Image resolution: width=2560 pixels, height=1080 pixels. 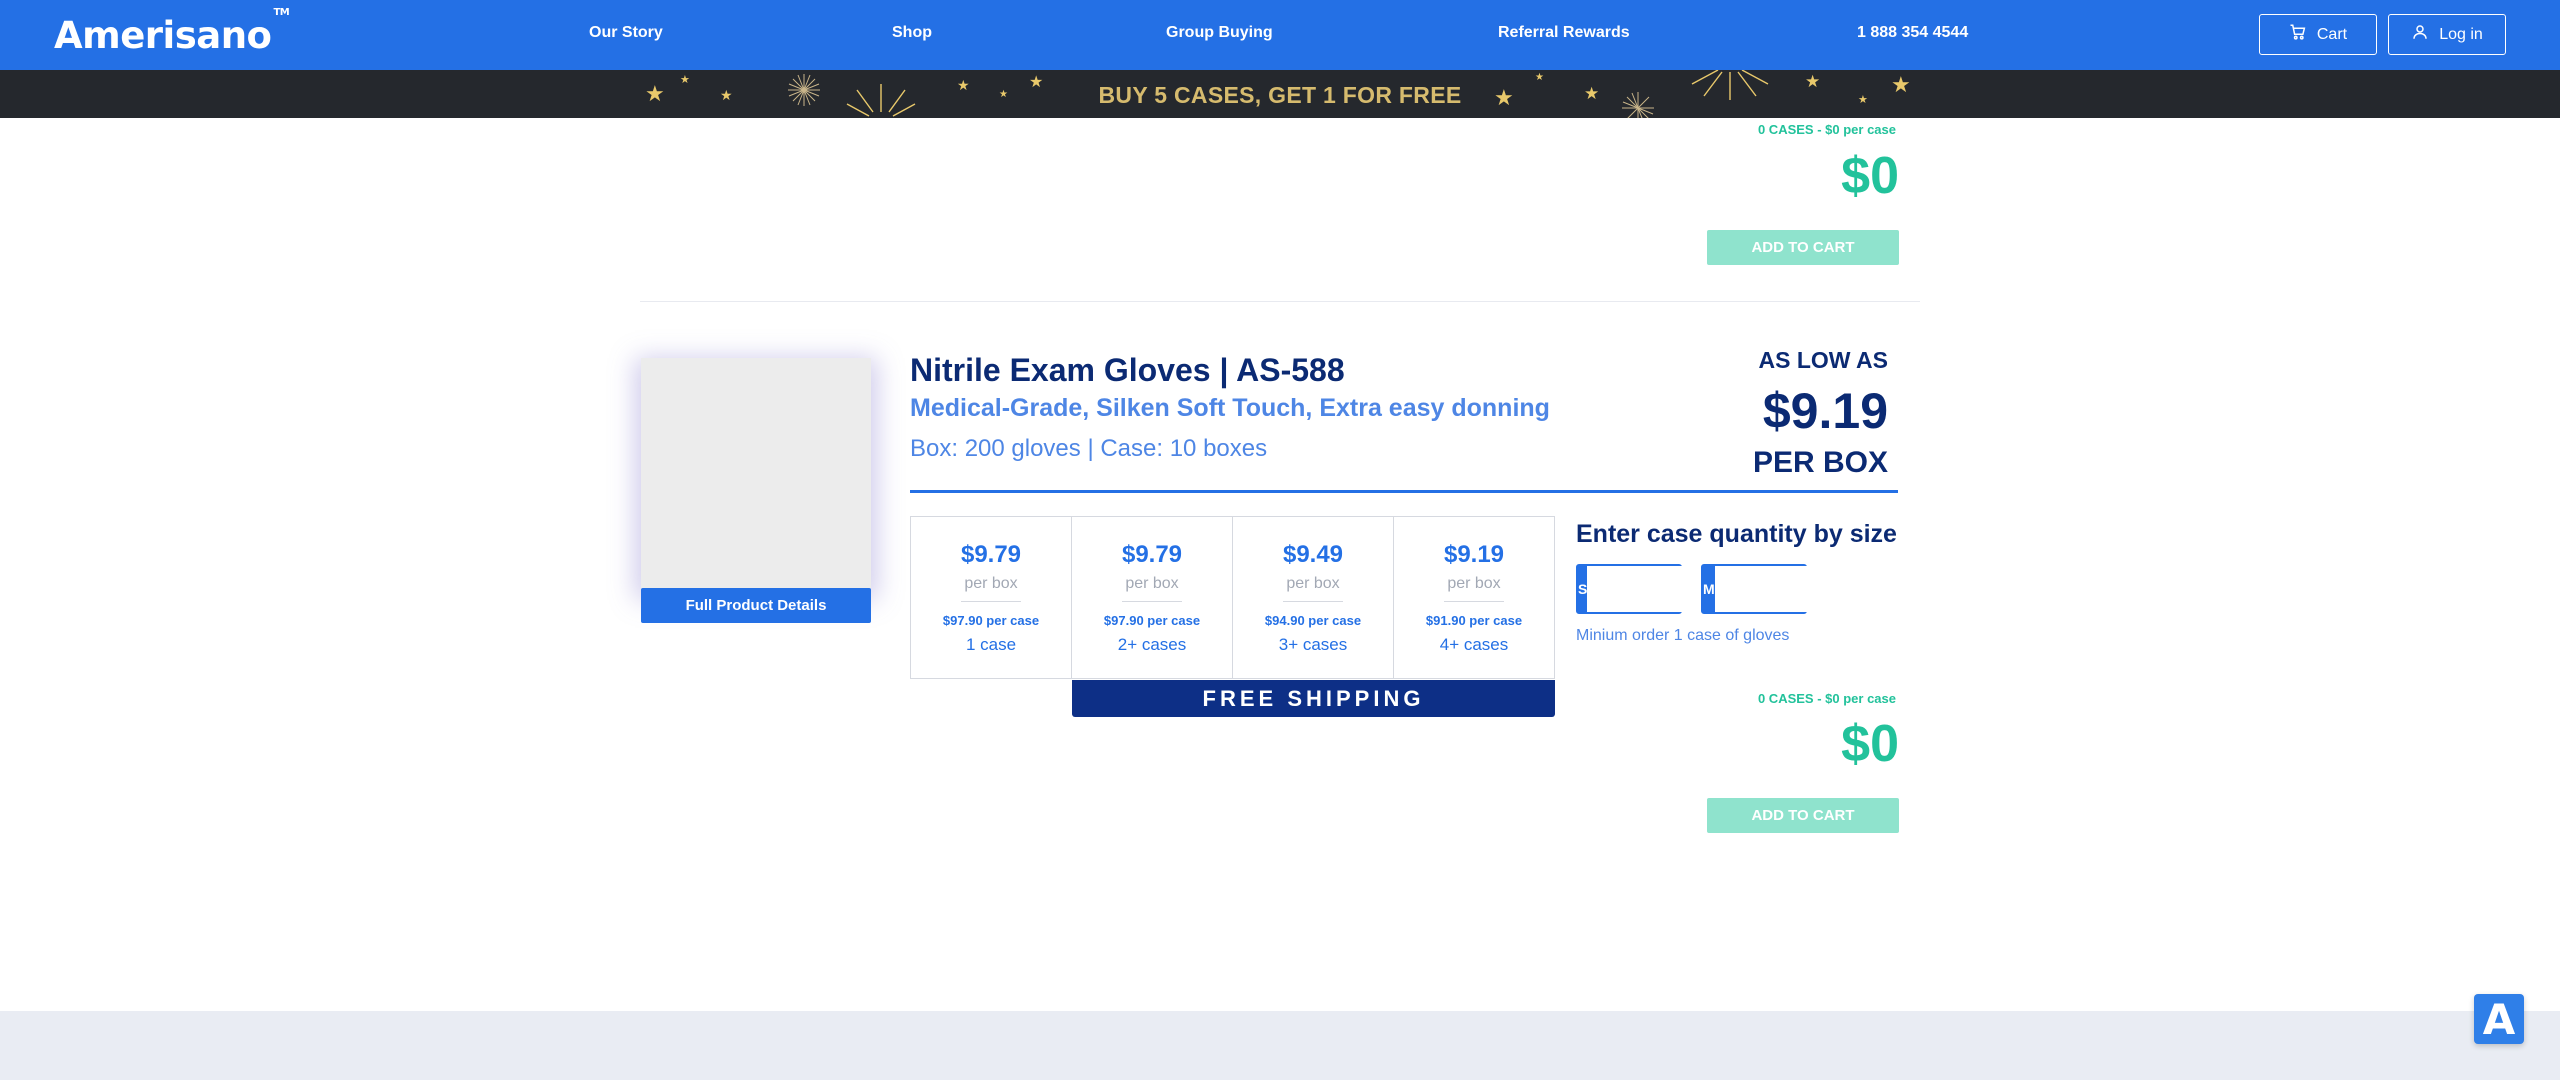 I want to click on logo: AmerisanoTM, so click(x=172, y=32).